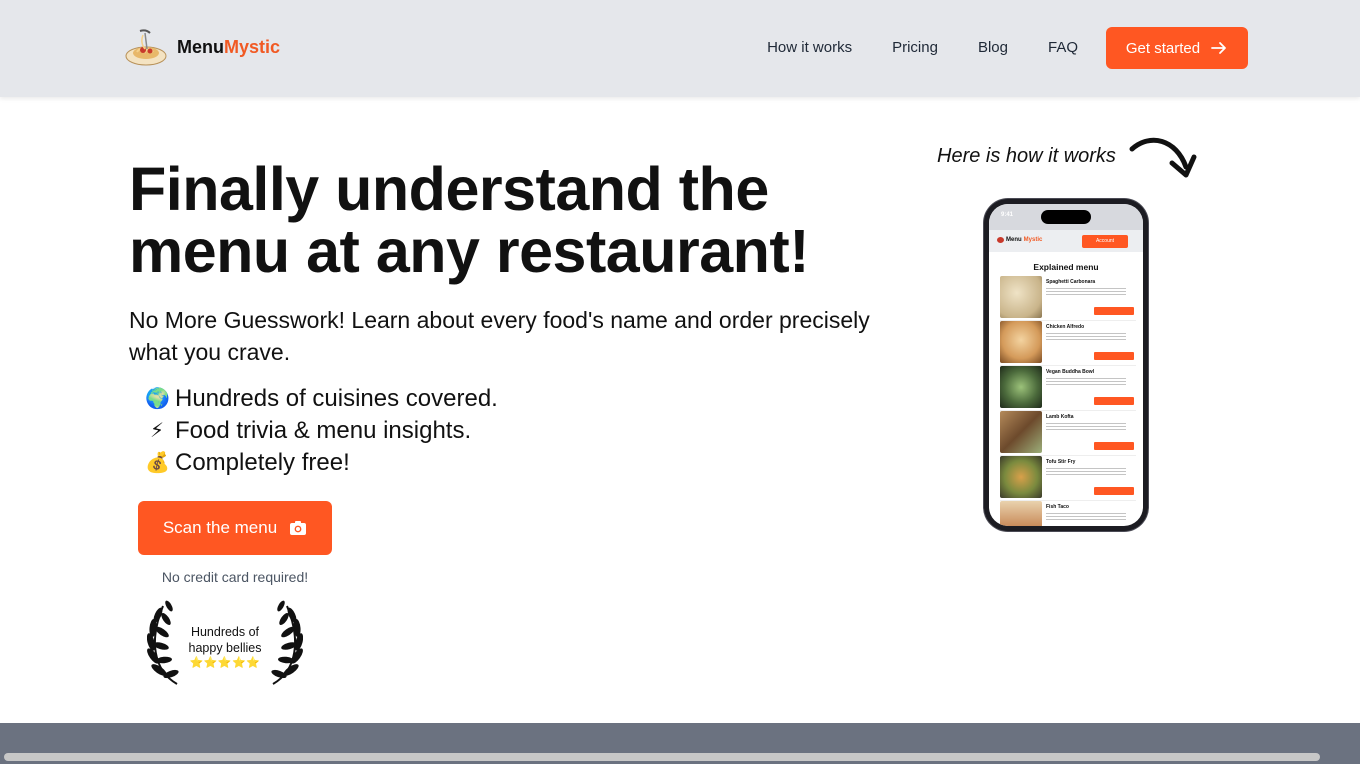 The height and width of the screenshot is (764, 1360). What do you see at coordinates (1063, 48) in the screenshot?
I see `nav-link-faq: FAQ` at bounding box center [1063, 48].